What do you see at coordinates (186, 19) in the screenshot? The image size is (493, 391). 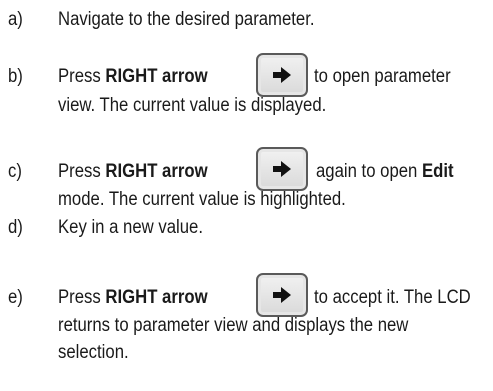 I see `step-text: Navigate to the desired parameter.` at bounding box center [186, 19].